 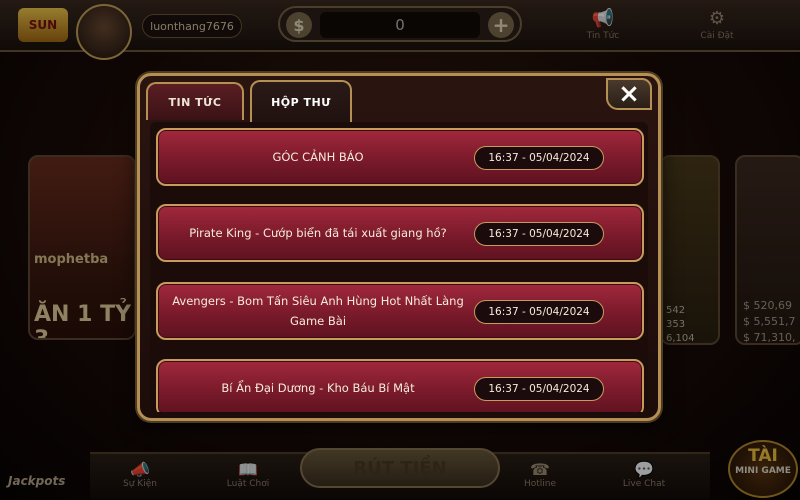 I want to click on close-button: ×, so click(x=629, y=94).